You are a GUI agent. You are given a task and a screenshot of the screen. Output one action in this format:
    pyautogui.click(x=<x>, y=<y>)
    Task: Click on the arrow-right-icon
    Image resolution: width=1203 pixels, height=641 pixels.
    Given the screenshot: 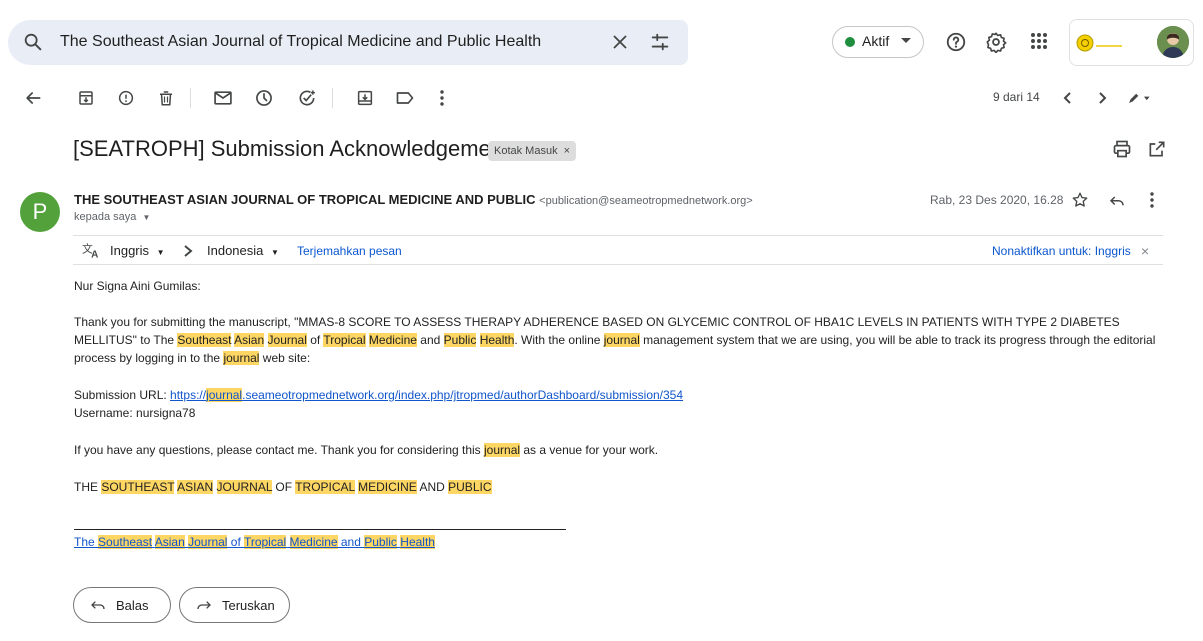 What is the action you would take?
    pyautogui.click(x=188, y=251)
    